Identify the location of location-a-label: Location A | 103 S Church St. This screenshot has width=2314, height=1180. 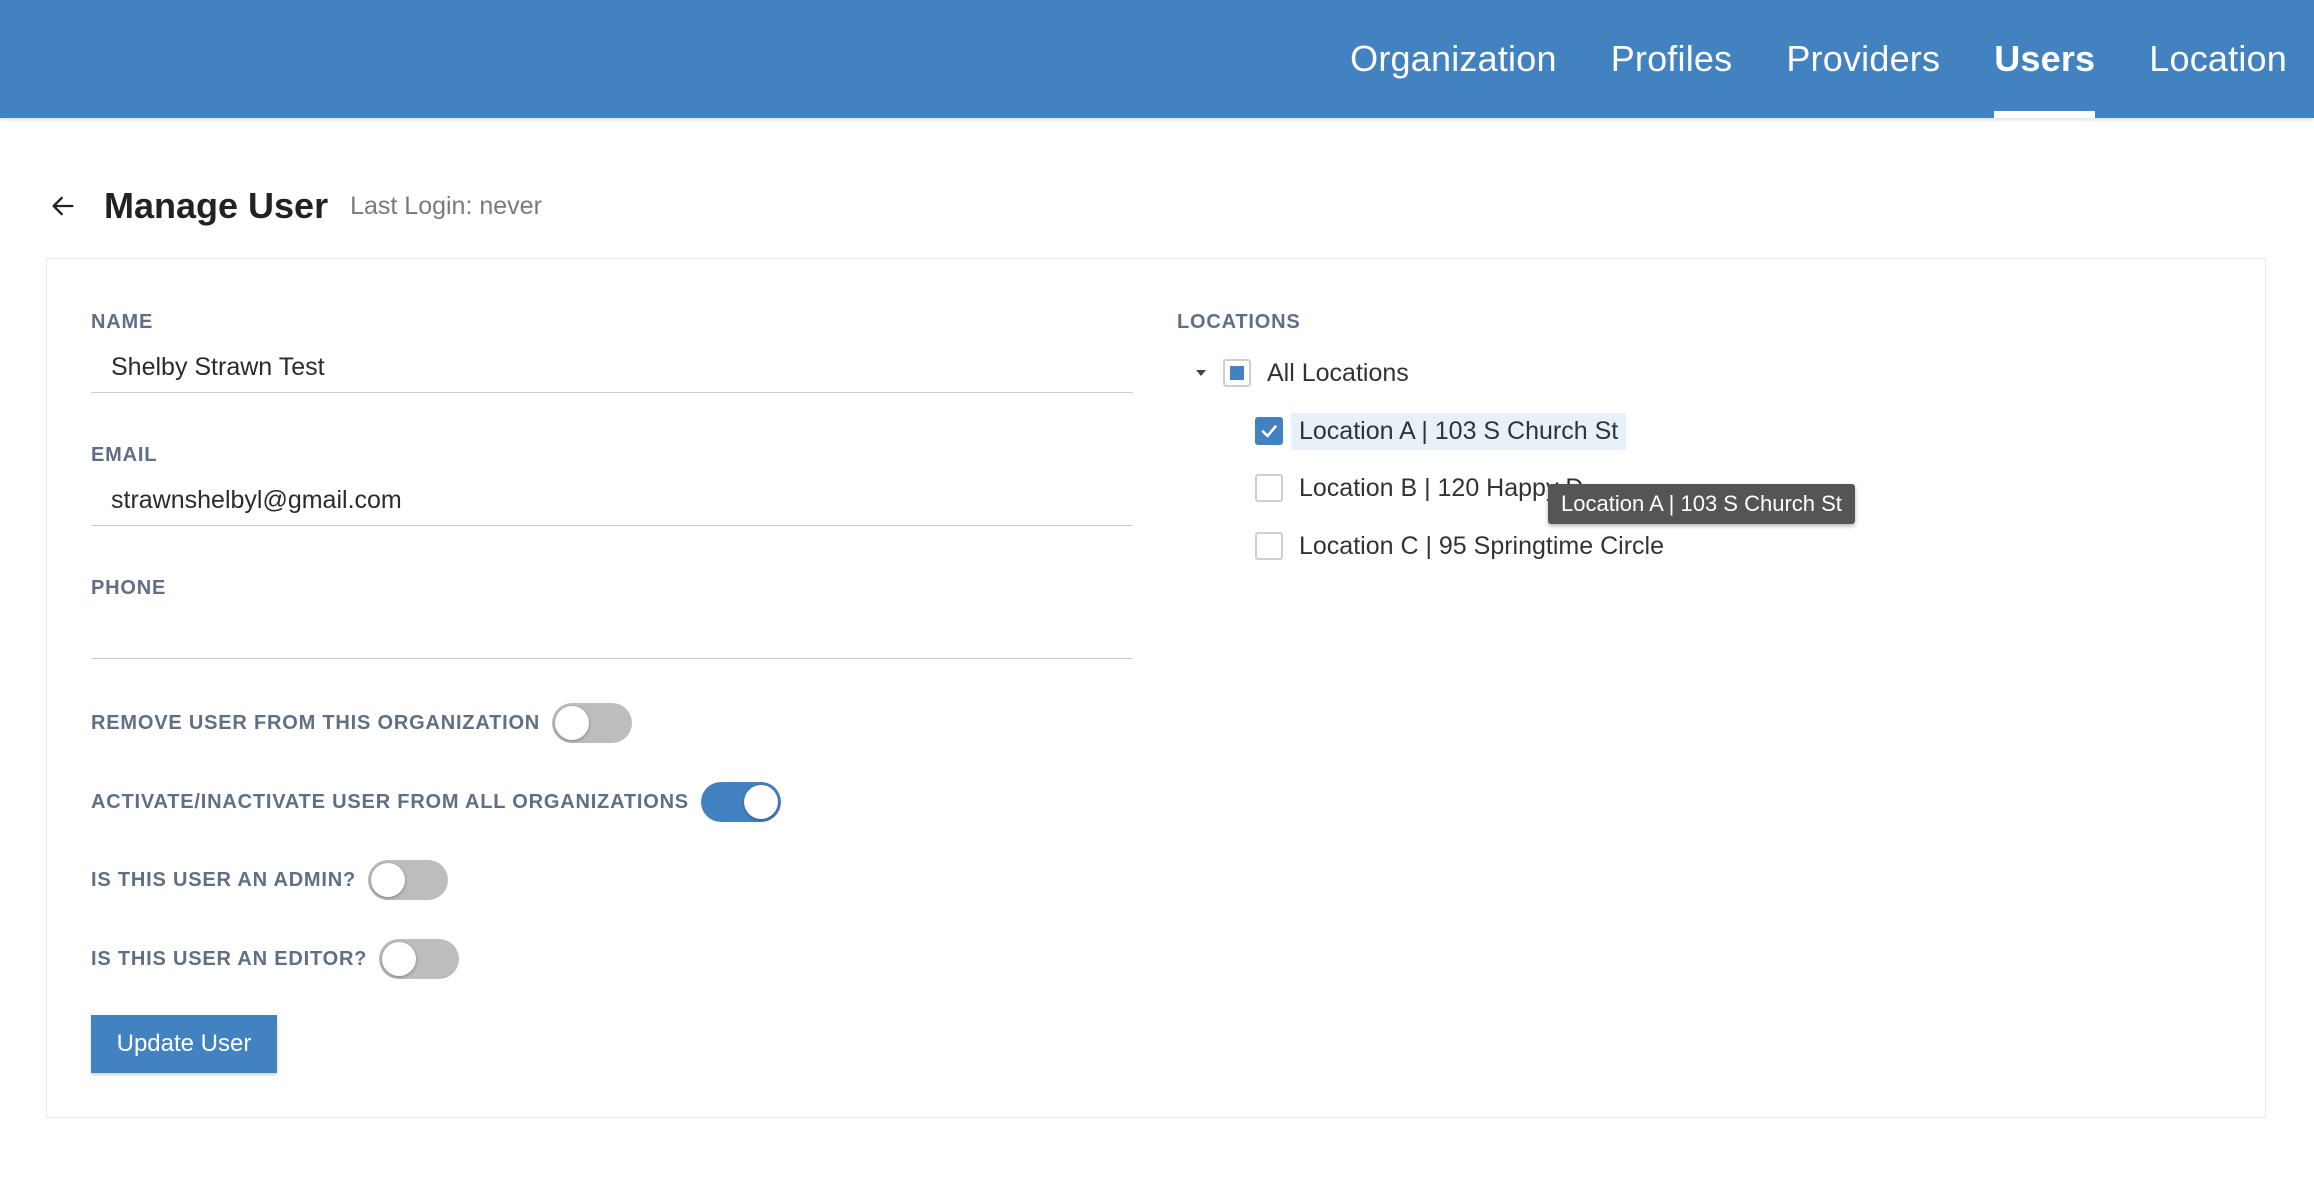
(1459, 431).